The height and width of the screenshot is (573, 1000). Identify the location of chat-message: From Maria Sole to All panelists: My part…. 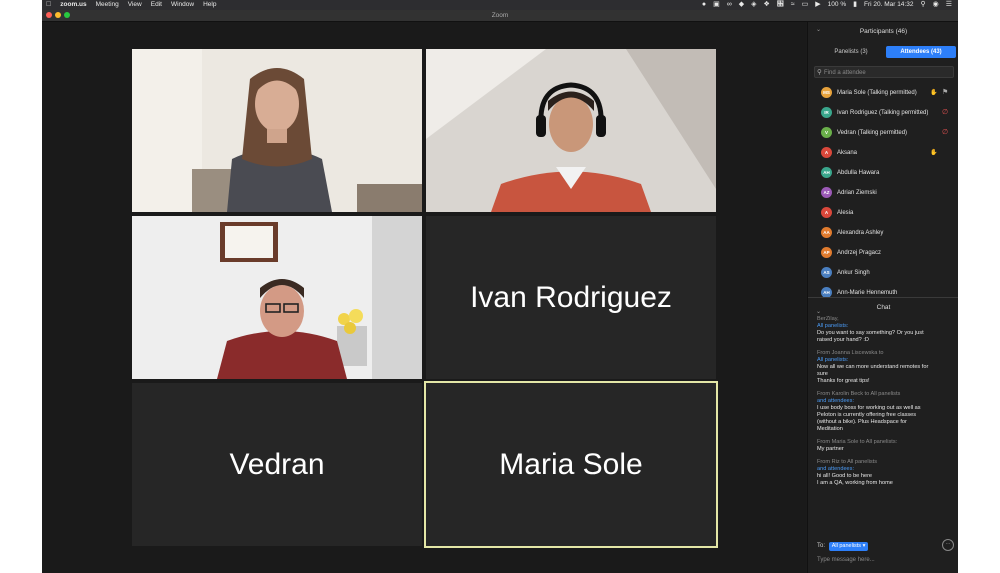
(884, 446).